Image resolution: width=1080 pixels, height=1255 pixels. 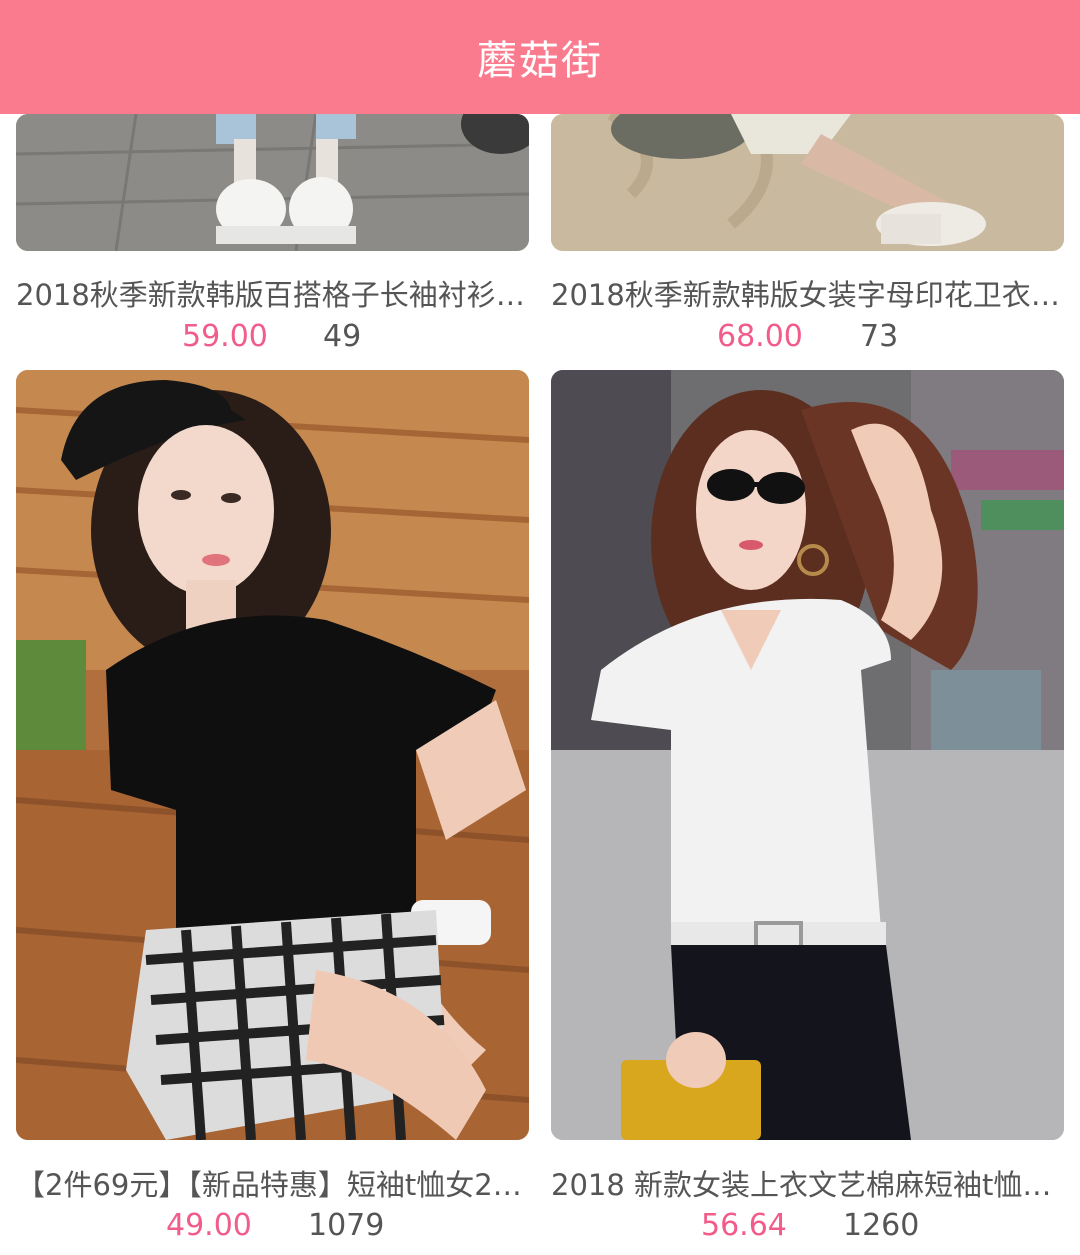 I want to click on product-price: 68.00, so click(x=760, y=336).